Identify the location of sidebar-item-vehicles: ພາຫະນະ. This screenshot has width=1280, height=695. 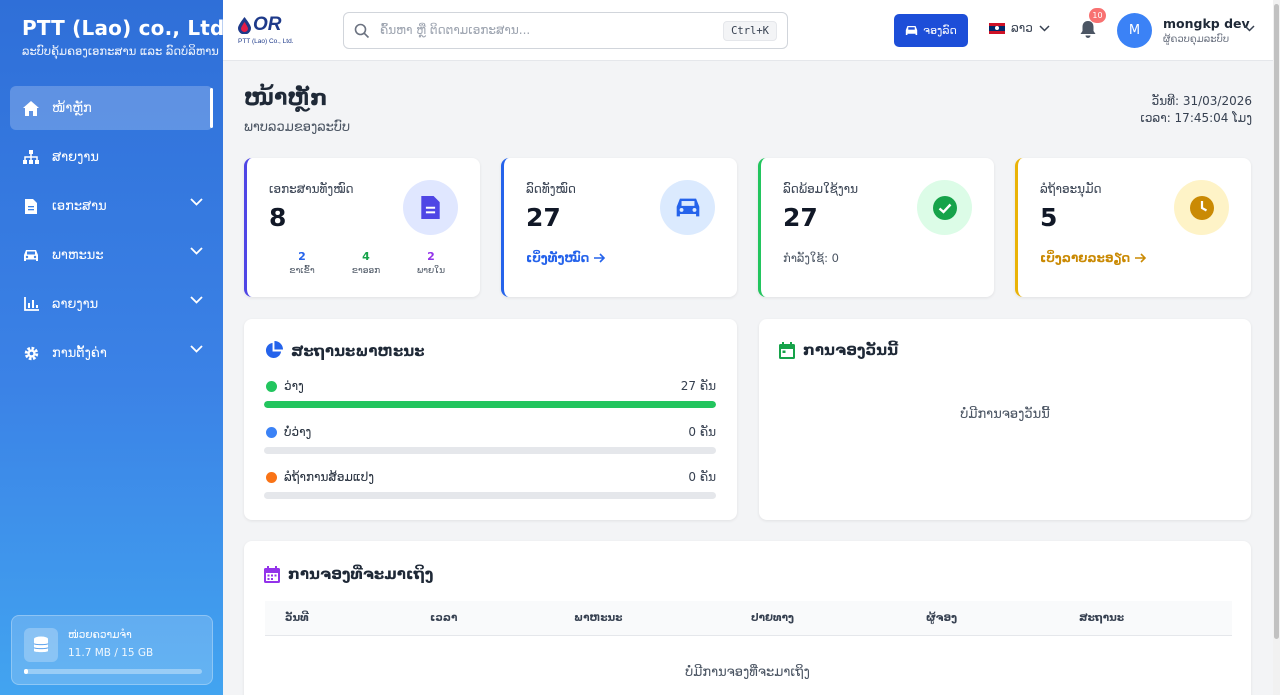
(111, 255).